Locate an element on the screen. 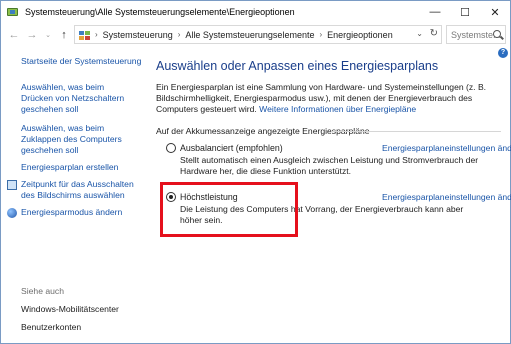 The image size is (511, 344). breadcrumb-item-systemsteuerung: Systemsteuerung is located at coordinates (138, 35).